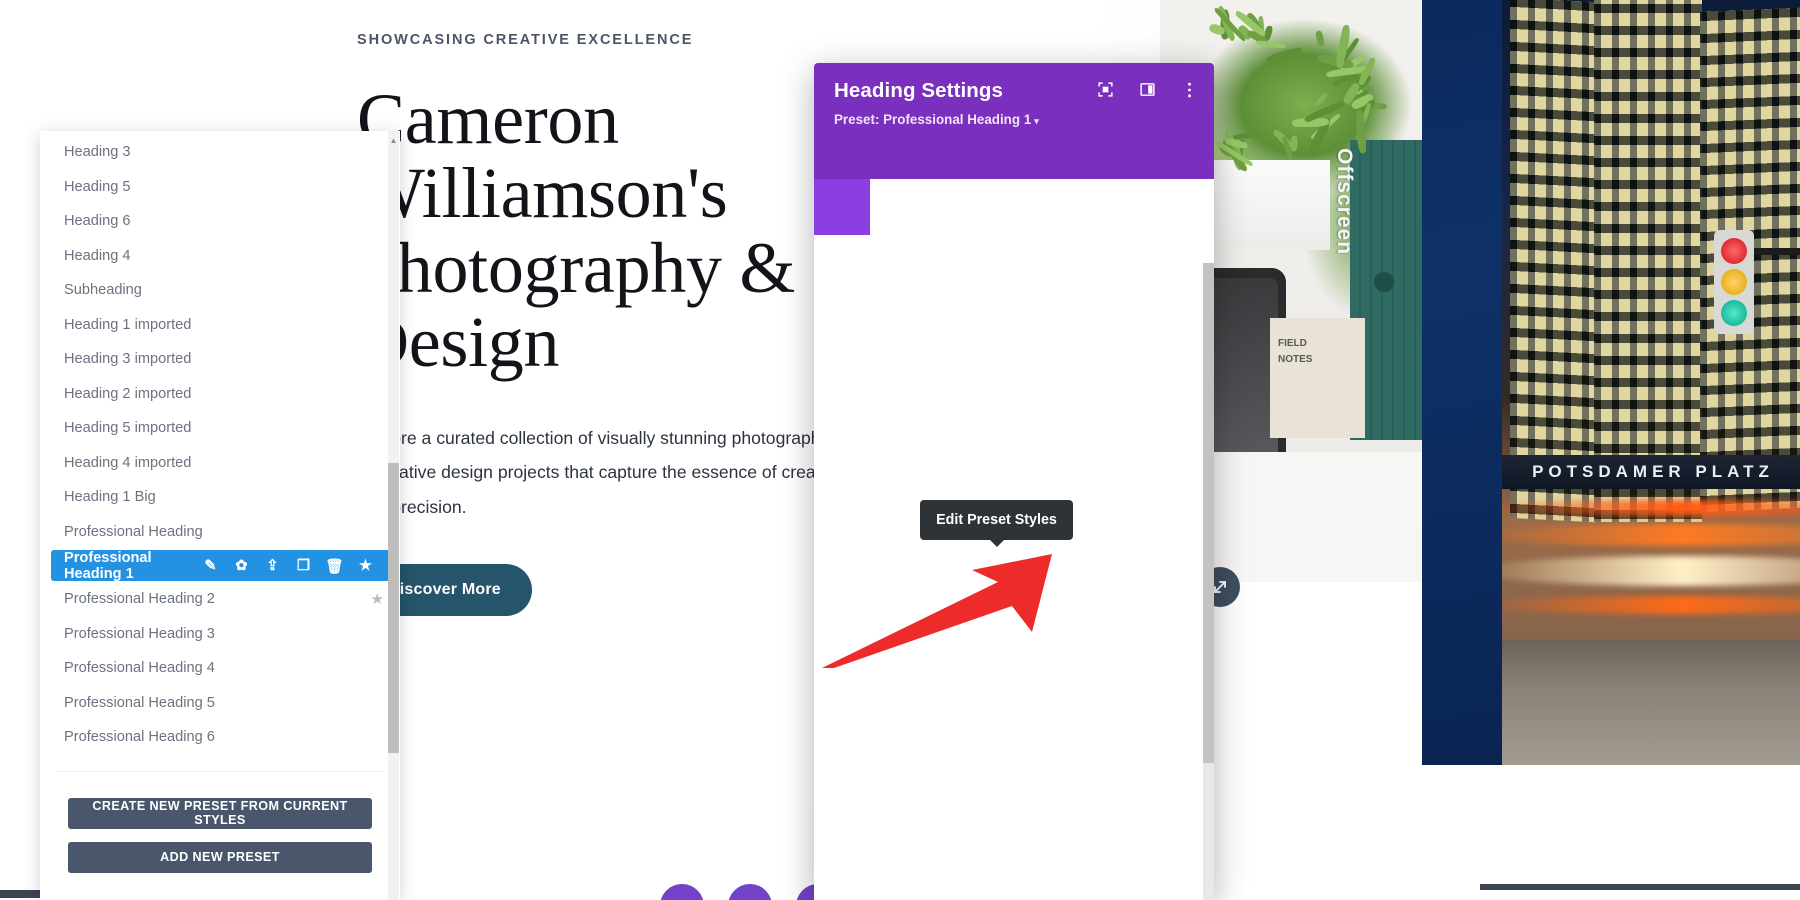 The image size is (1800, 900). I want to click on preset-item-label: Professional Heading 6, so click(139, 737).